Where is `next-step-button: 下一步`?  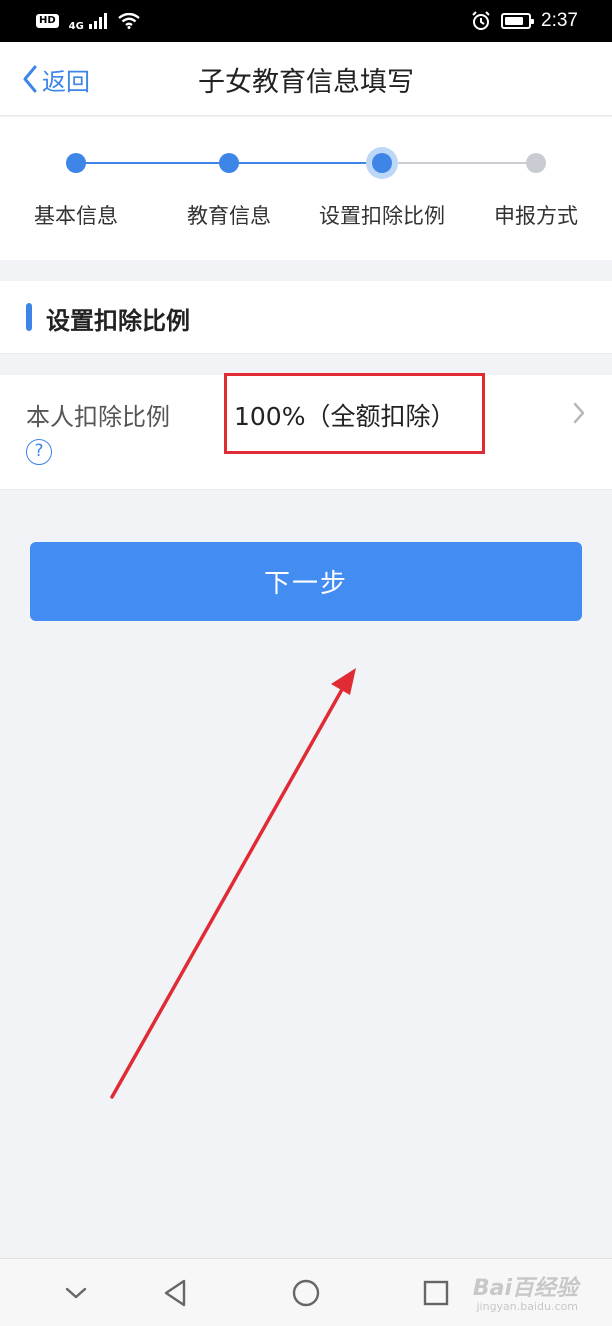
next-step-button: 下一步 is located at coordinates (306, 581).